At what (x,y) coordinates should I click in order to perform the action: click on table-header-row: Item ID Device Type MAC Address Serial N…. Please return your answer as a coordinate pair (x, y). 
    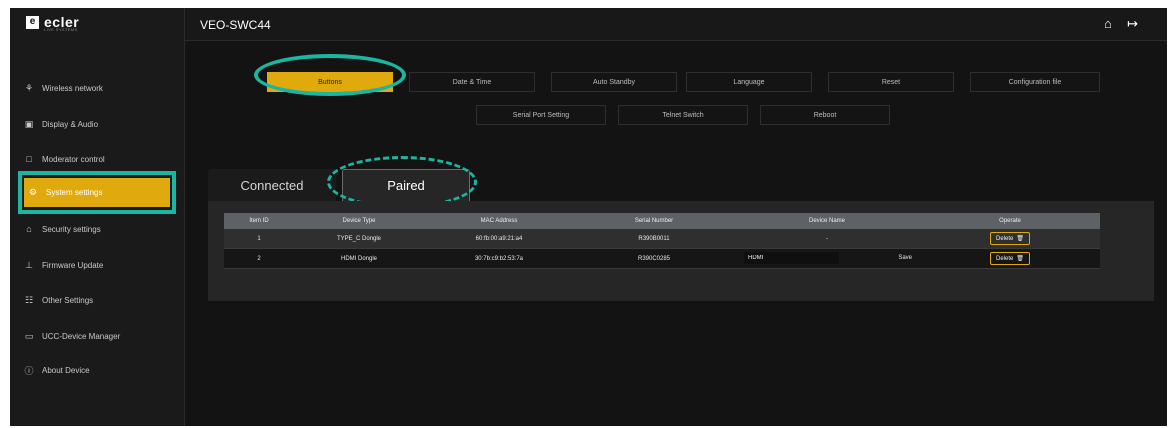
    Looking at the image, I should click on (662, 221).